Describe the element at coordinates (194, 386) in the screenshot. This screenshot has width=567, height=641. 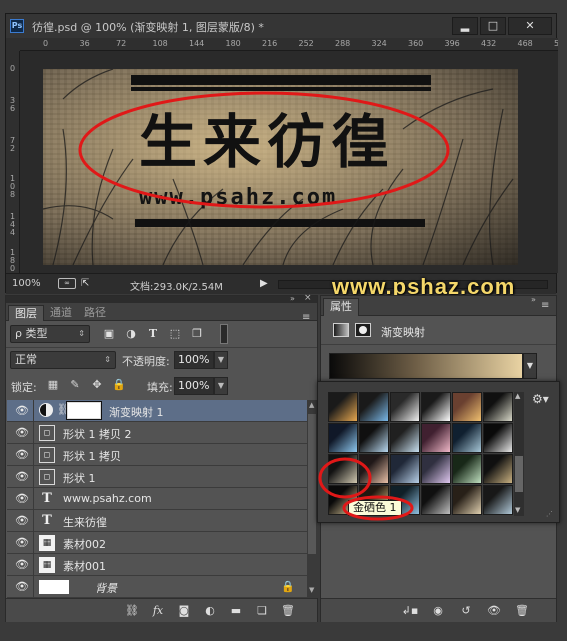
I see `fill-input: 100%` at that location.